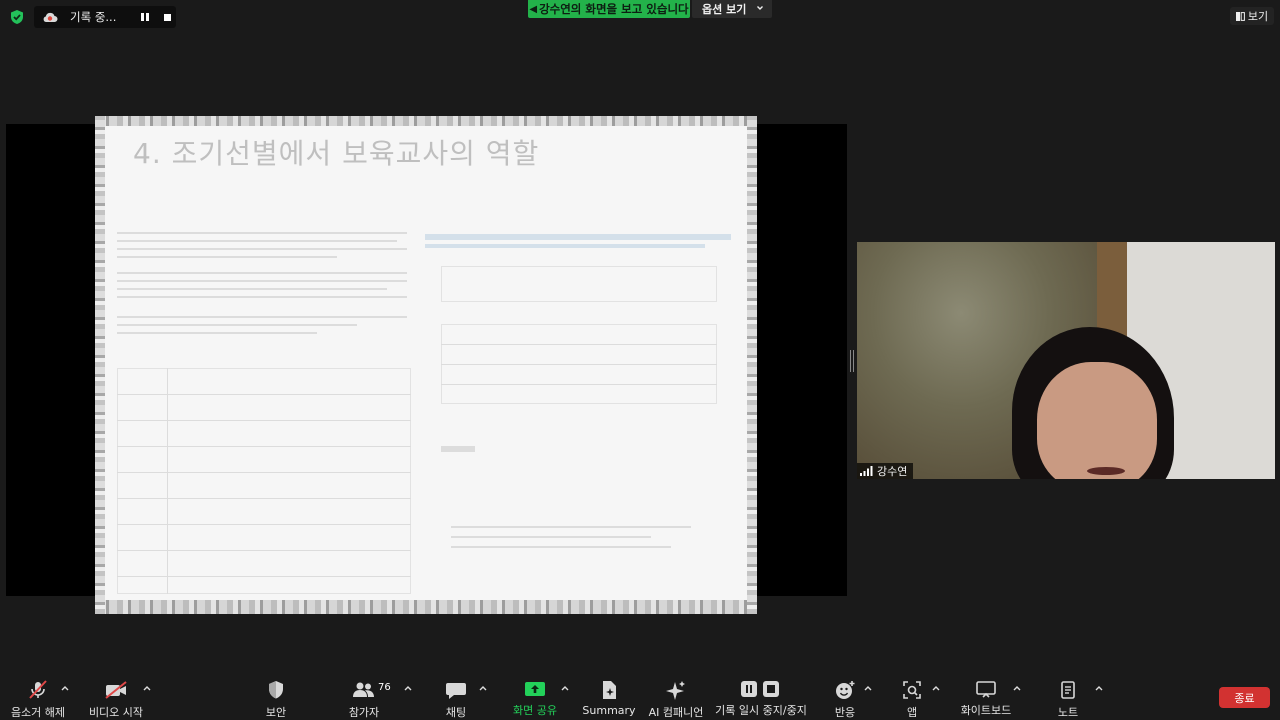 The image size is (1280, 720). Describe the element at coordinates (276, 690) in the screenshot. I see `shield-icon` at that location.